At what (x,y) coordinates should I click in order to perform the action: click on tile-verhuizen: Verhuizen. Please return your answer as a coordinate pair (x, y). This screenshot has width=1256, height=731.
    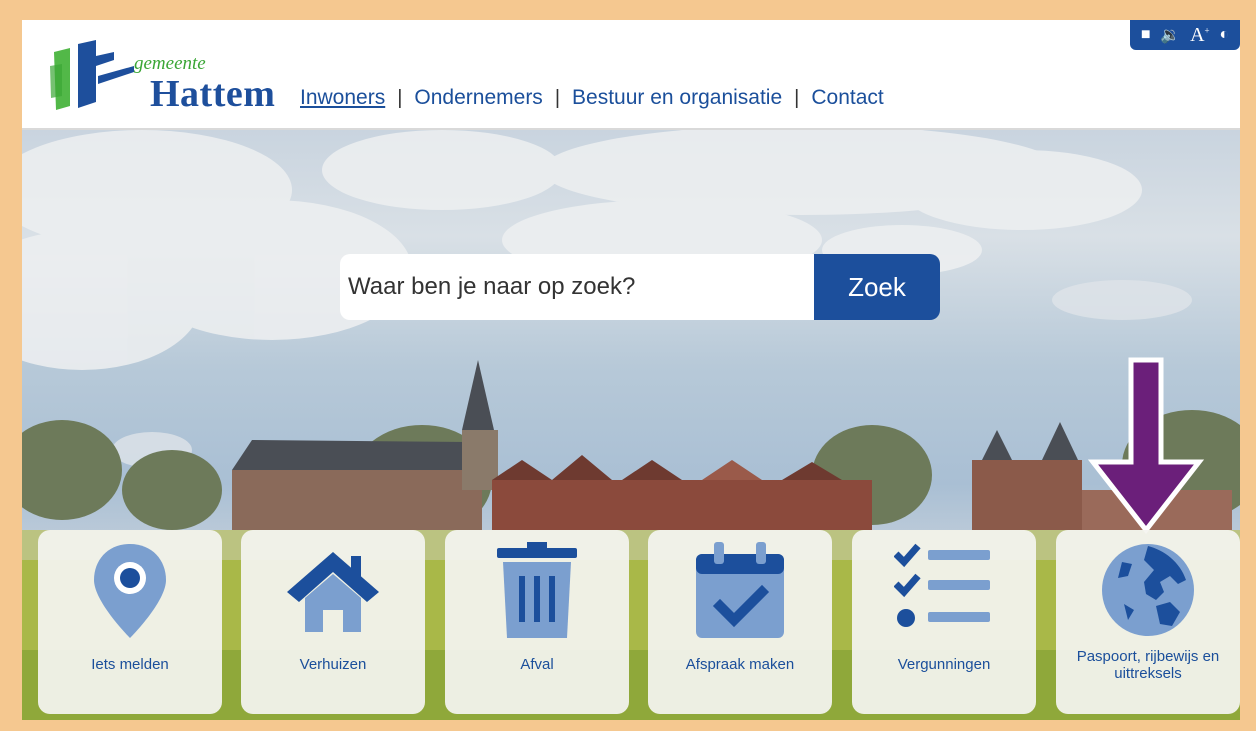
    Looking at the image, I should click on (333, 622).